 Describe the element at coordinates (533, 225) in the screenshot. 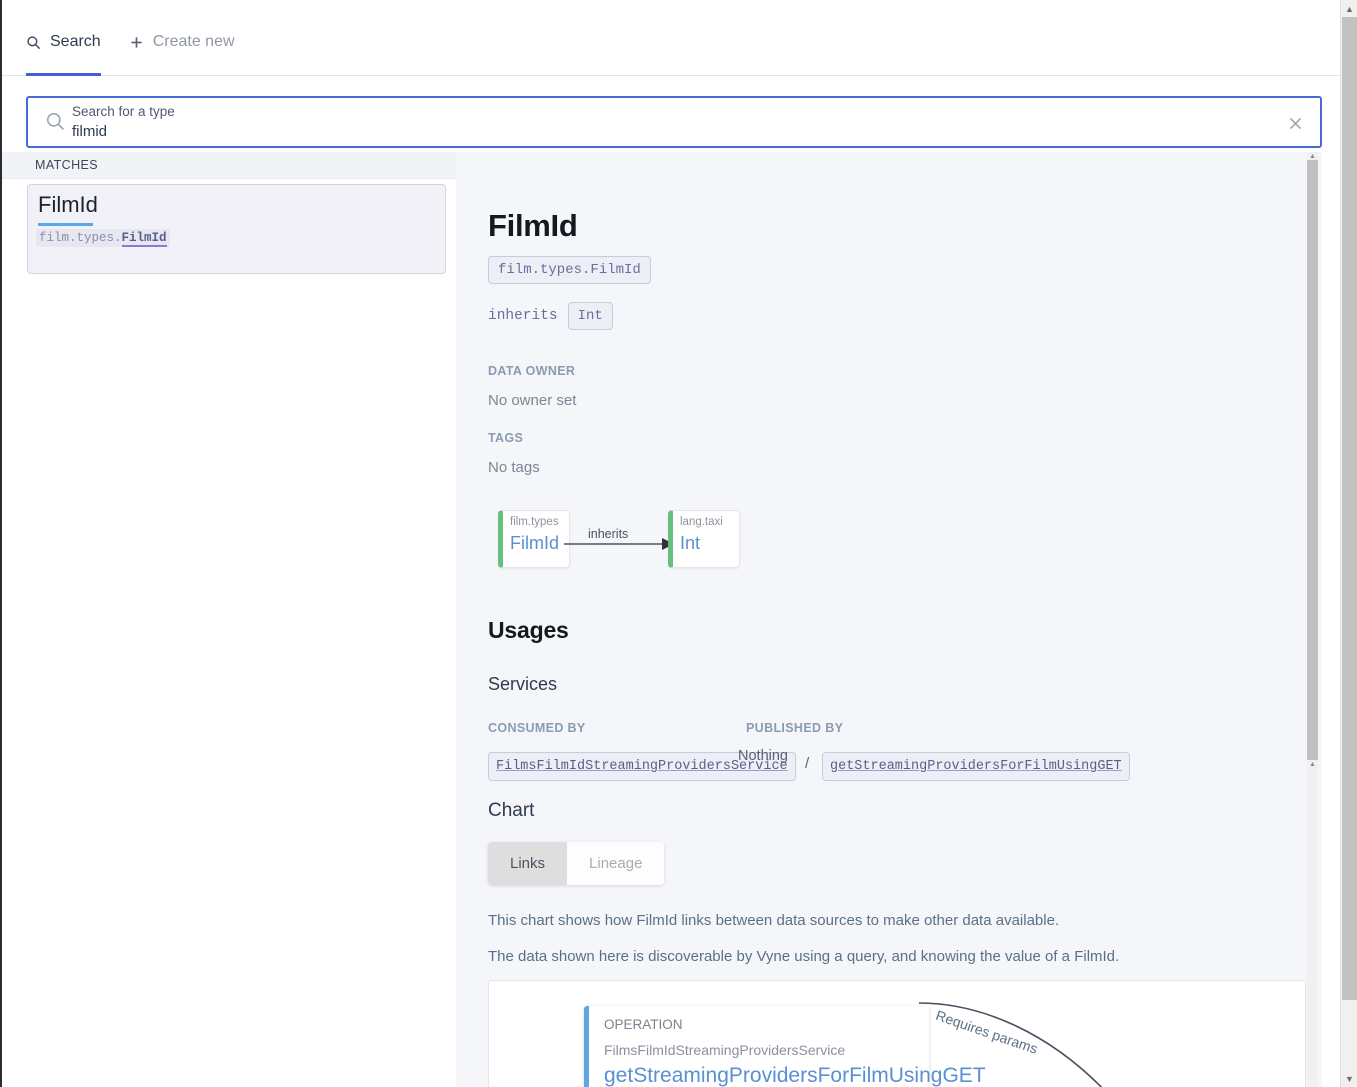

I see `page-title: FilmId` at that location.